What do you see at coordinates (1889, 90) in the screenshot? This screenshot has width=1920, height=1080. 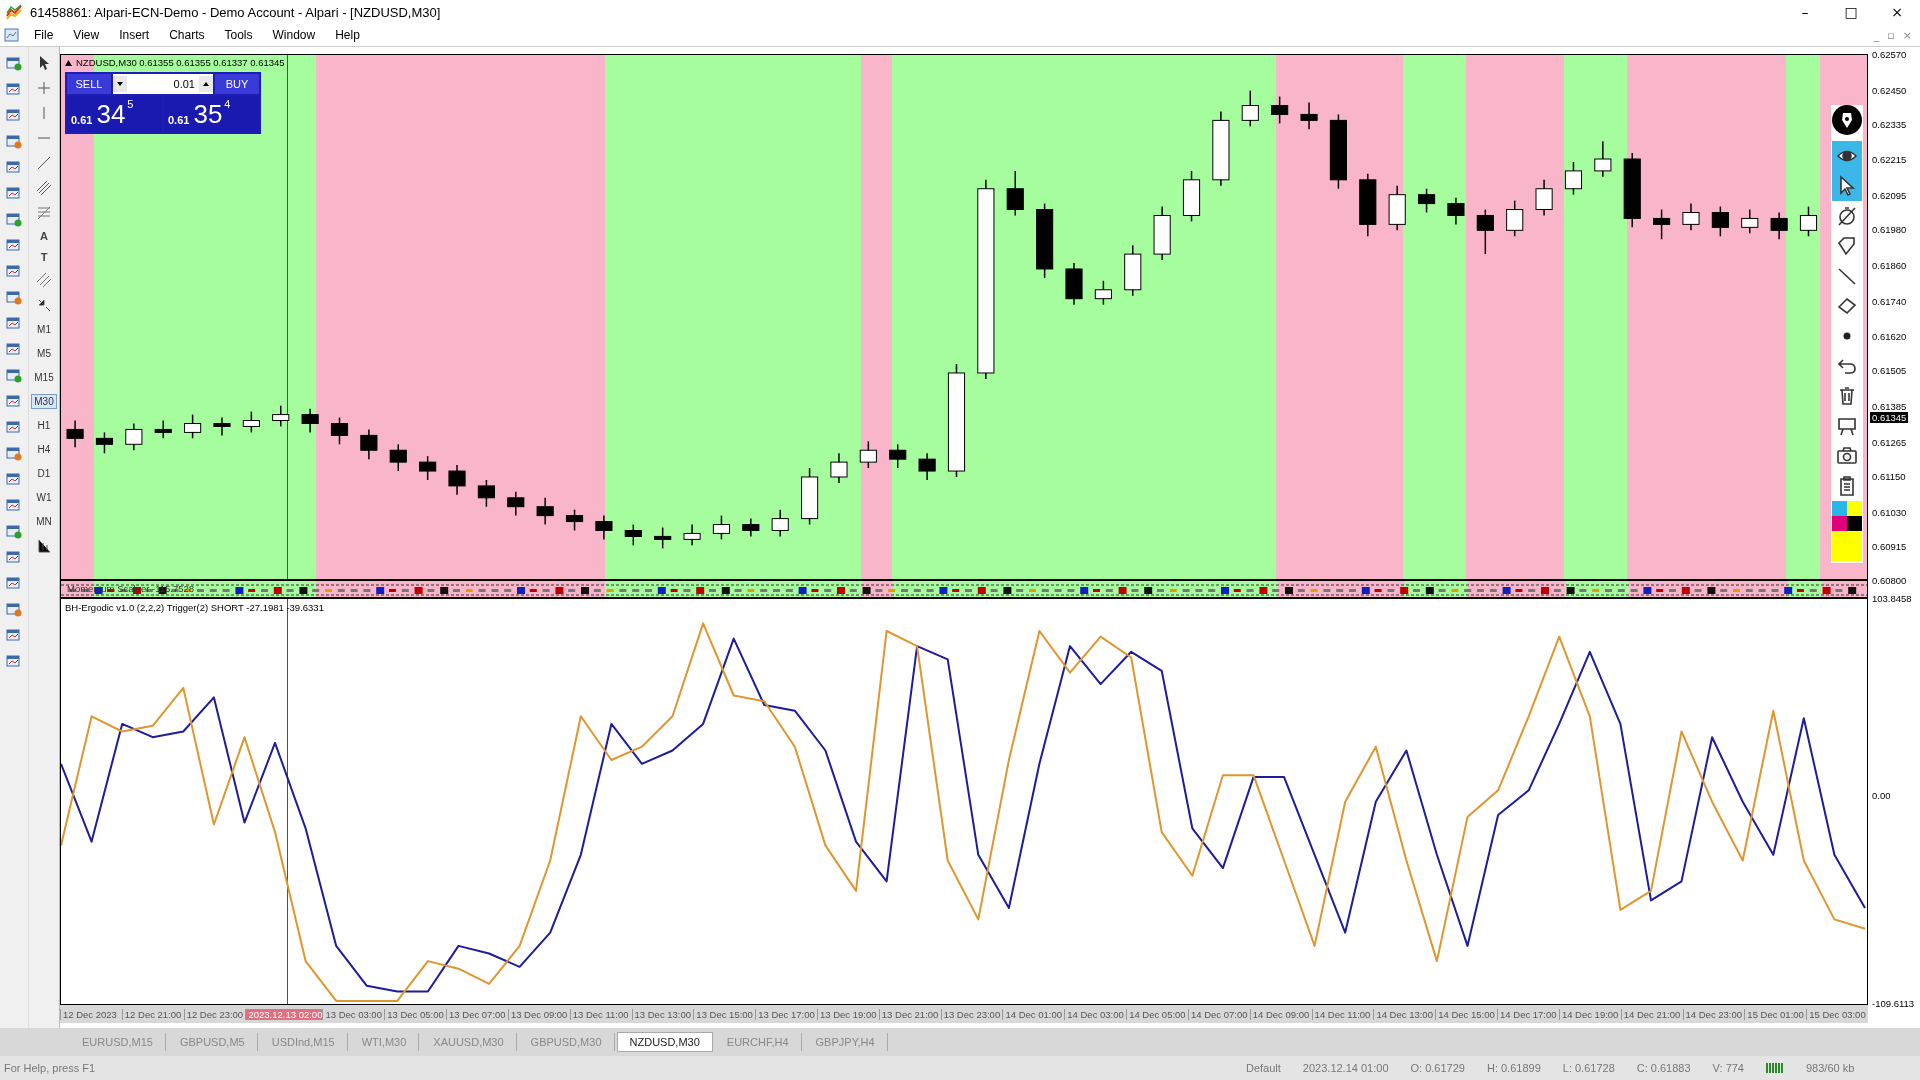 I see `price-label: 0.62450` at bounding box center [1889, 90].